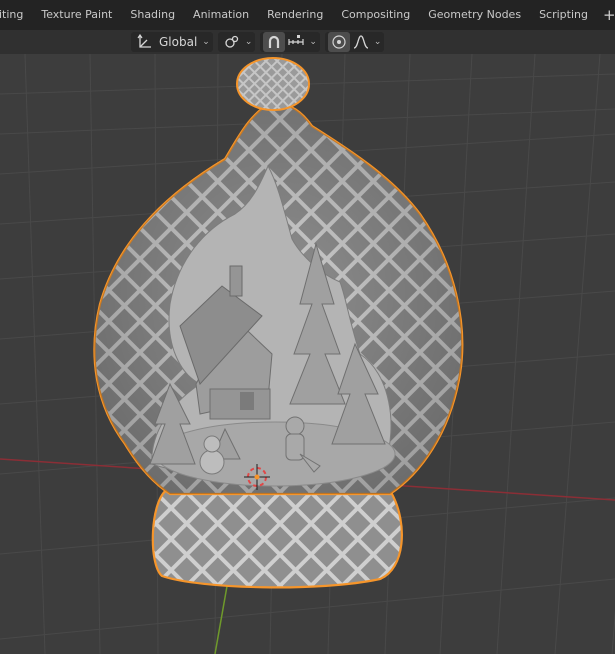  I want to click on tab-compositing: Compositing, so click(375, 15).